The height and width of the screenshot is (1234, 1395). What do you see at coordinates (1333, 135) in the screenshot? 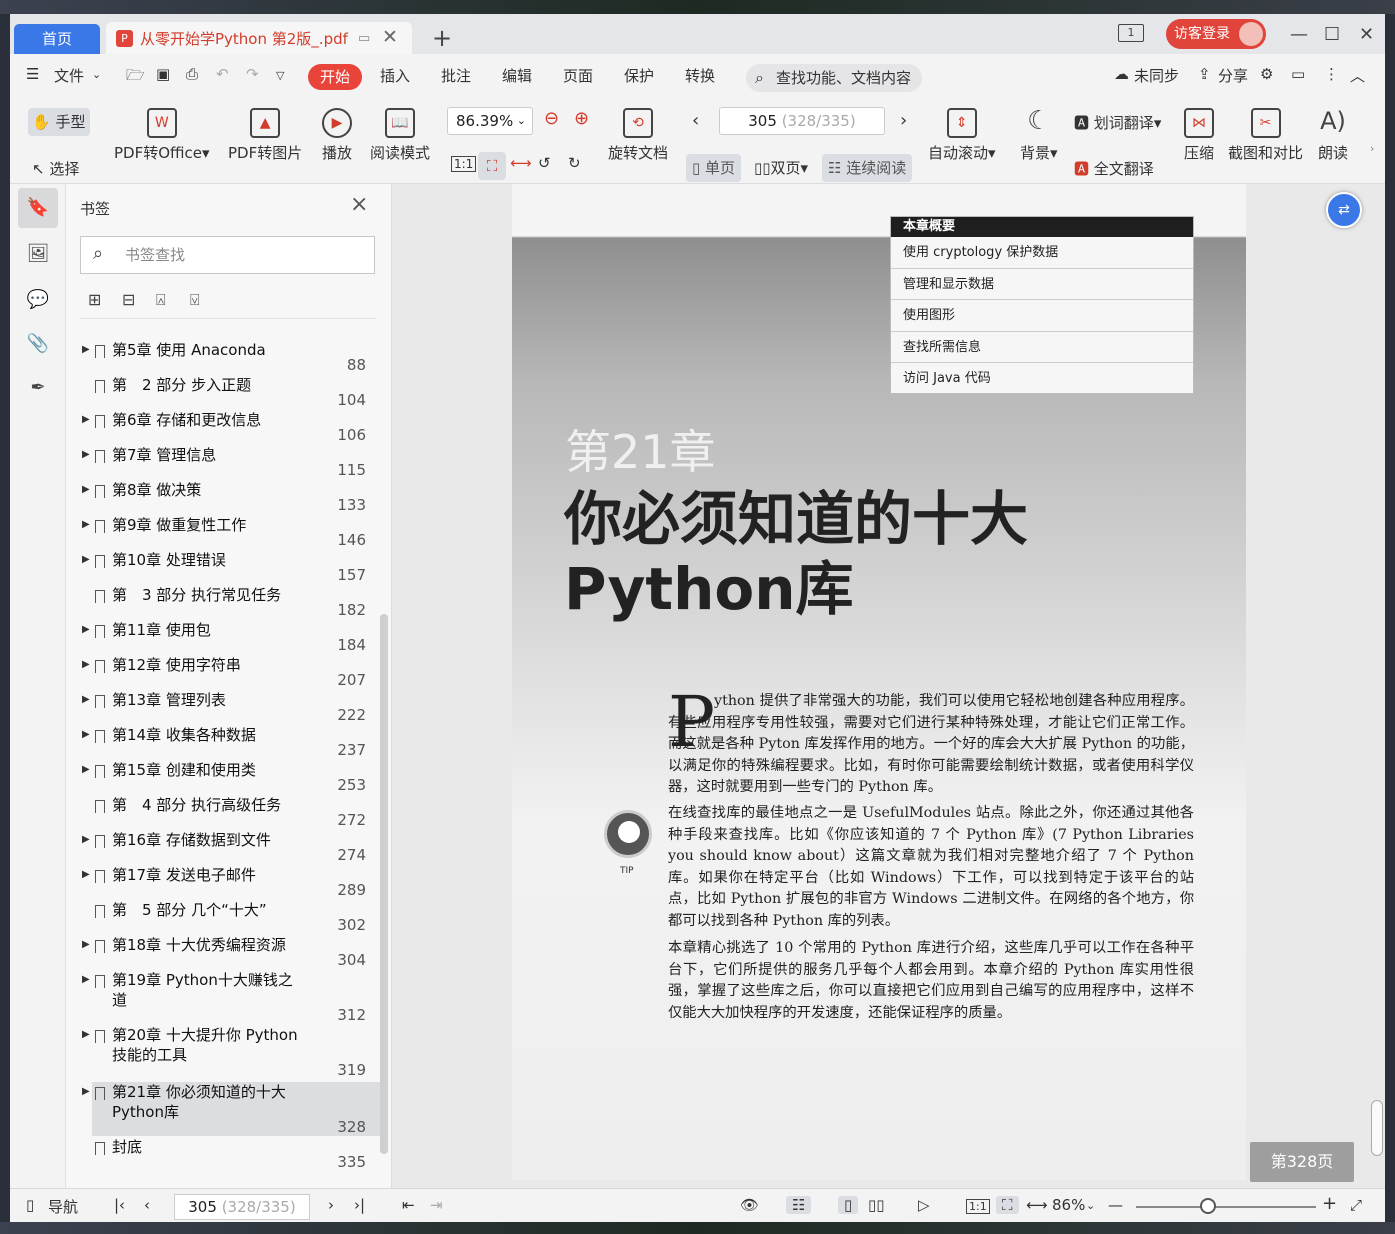
I see `read-aloud-button: A) 朗读` at bounding box center [1333, 135].